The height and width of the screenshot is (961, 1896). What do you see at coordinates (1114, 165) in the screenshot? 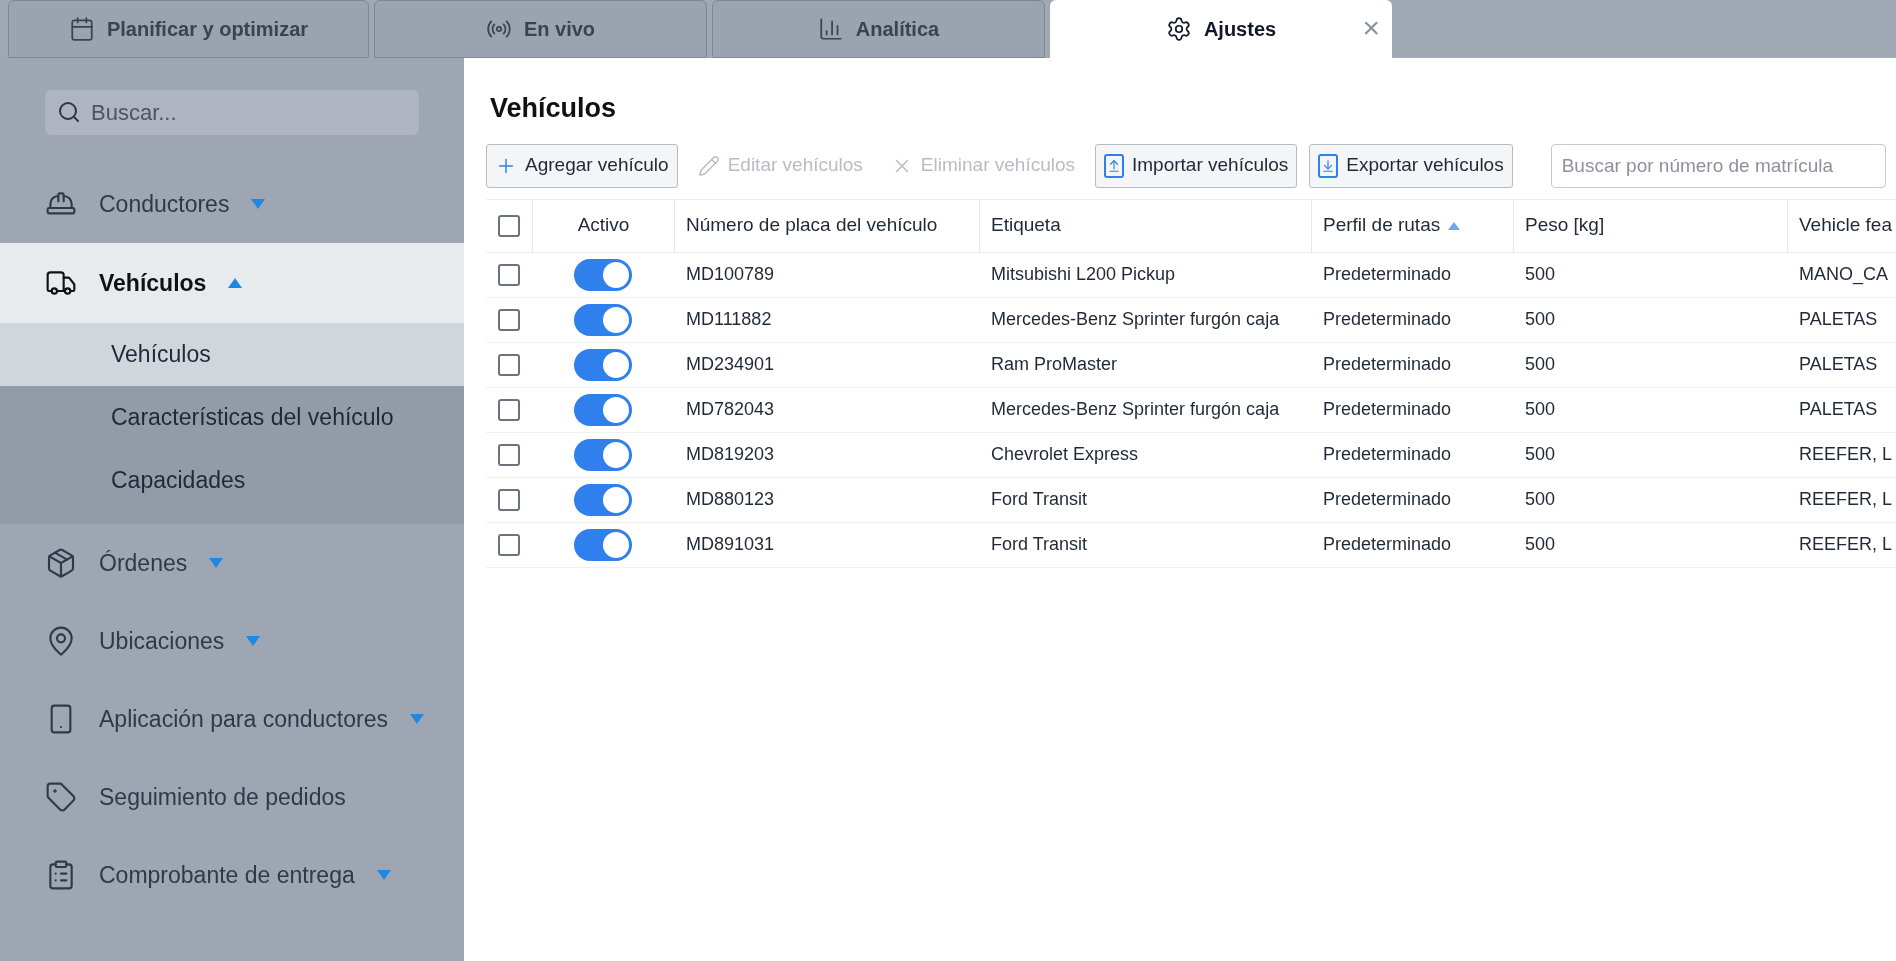
I see `upload-icon` at bounding box center [1114, 165].